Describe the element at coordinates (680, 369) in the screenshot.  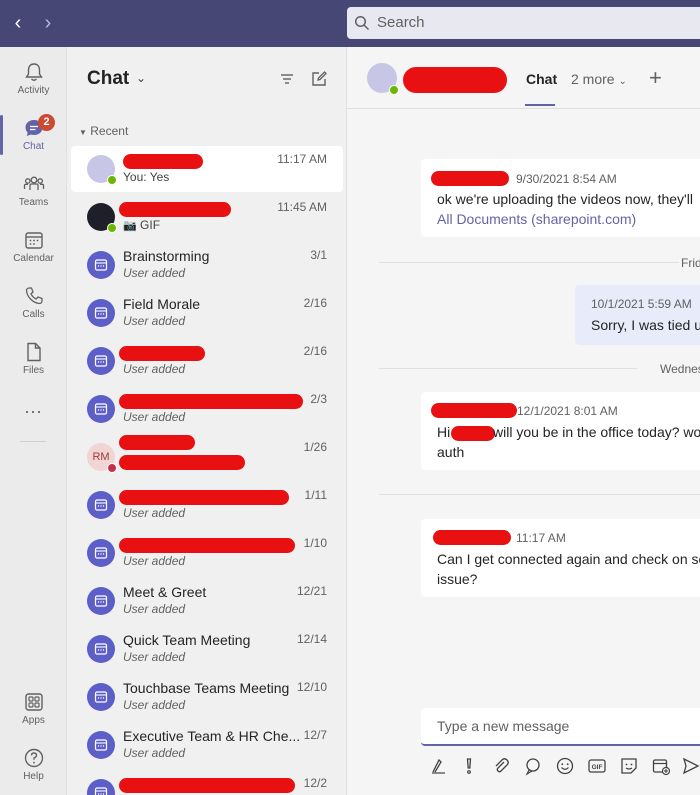
I see `day-label: Wednes` at that location.